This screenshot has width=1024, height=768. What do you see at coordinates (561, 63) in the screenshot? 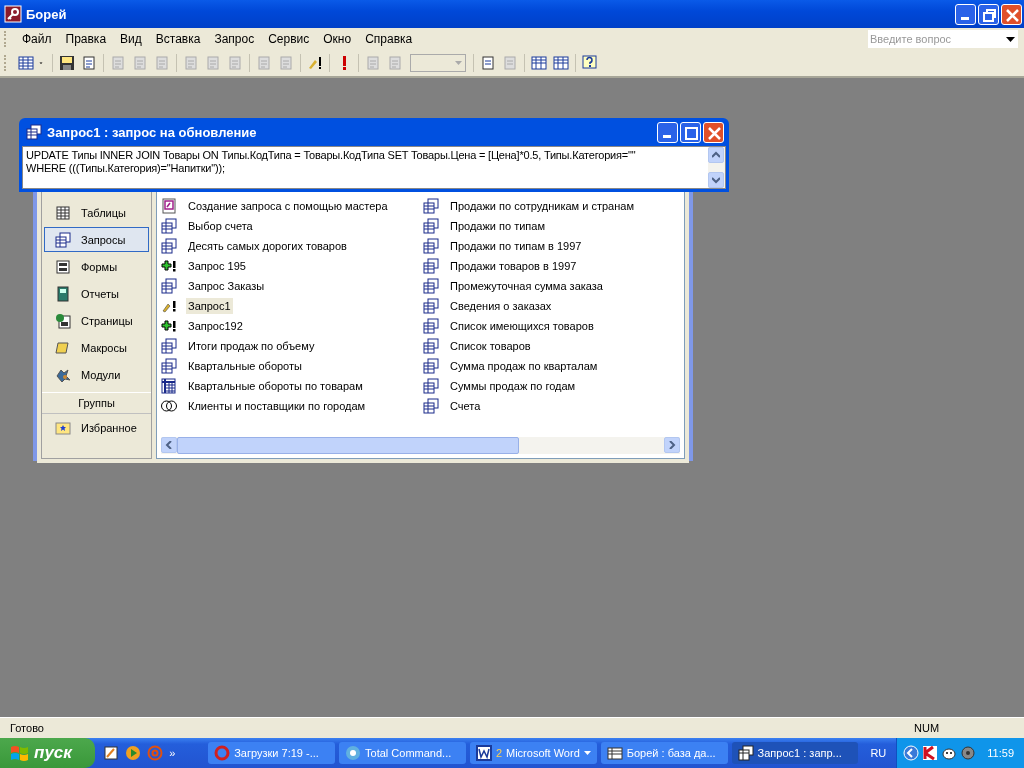
I see `new-object-icon` at bounding box center [561, 63].